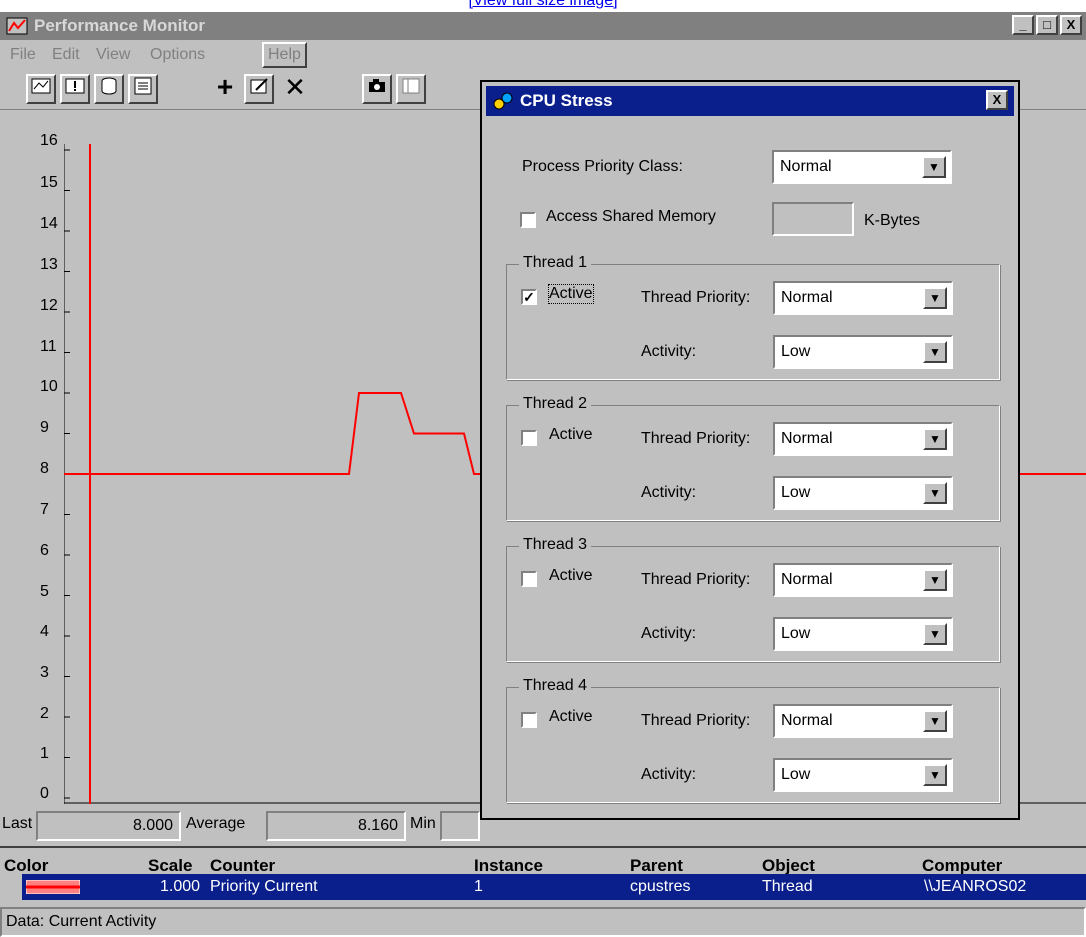  I want to click on kbytes-label: K-Bytes, so click(892, 220).